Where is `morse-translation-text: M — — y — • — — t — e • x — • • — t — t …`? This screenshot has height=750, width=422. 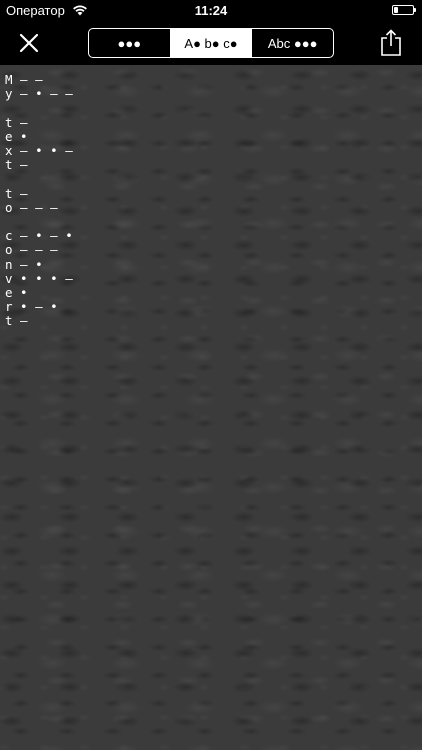 morse-translation-text: M — — y — • — — t — e • x — • • — t — t … is located at coordinates (39, 200).